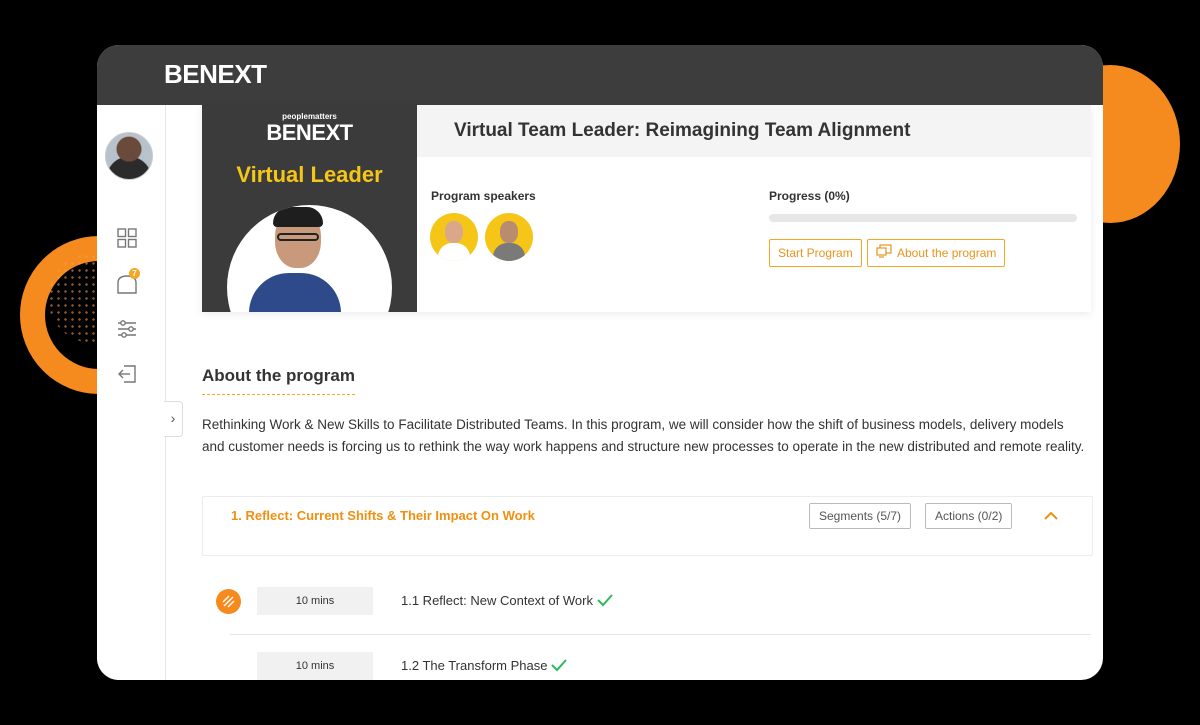  I want to click on notification-badge: 7, so click(134, 273).